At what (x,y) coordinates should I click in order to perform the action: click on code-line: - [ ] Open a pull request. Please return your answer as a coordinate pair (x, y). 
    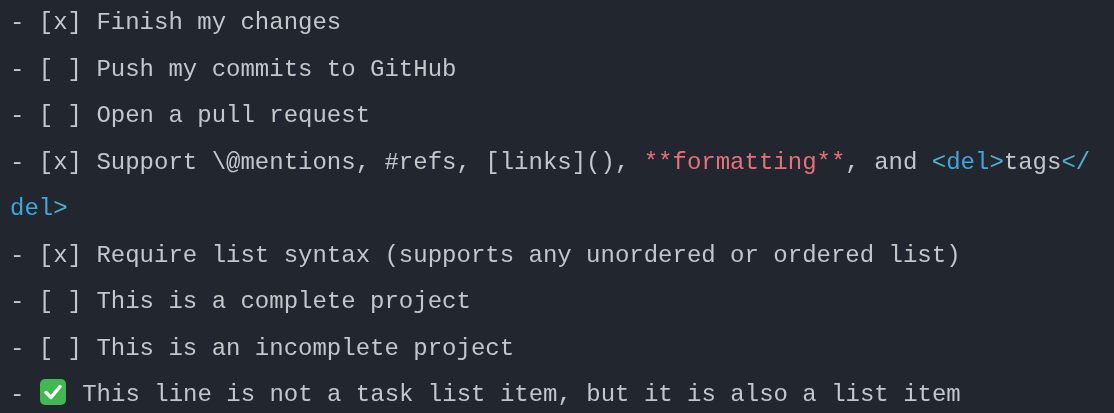
    Looking at the image, I should click on (190, 116).